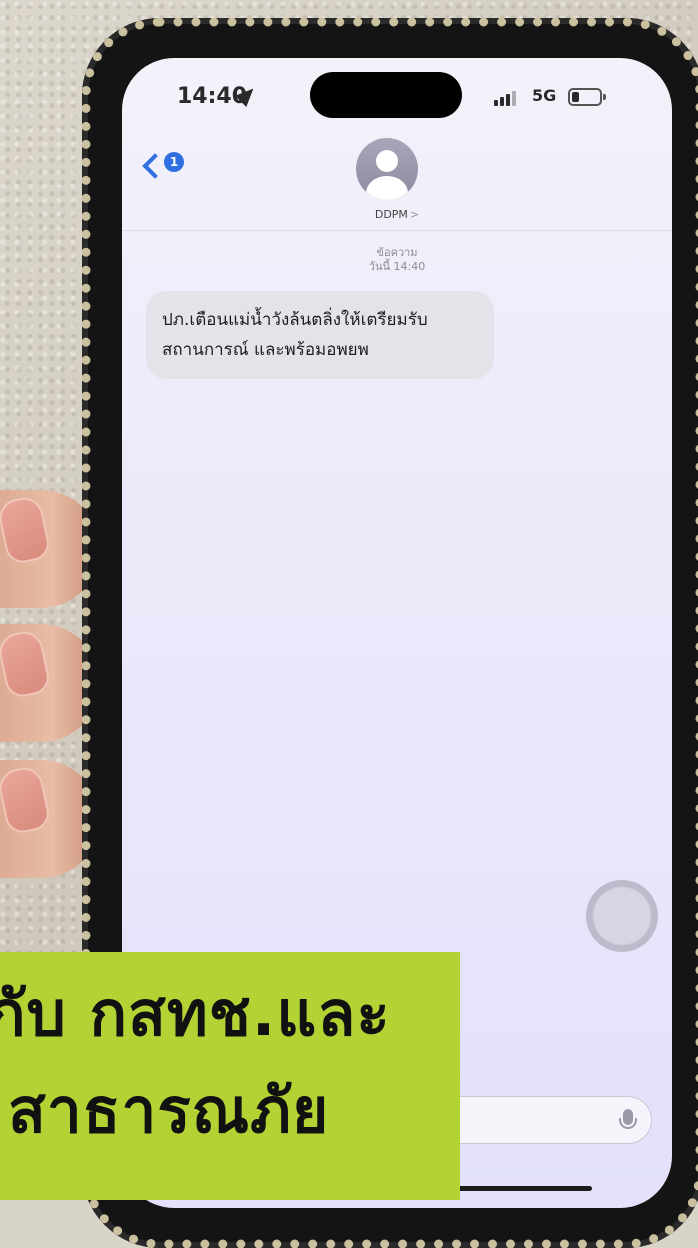 The height and width of the screenshot is (1248, 698). I want to click on assistive-touch-button, so click(622, 916).